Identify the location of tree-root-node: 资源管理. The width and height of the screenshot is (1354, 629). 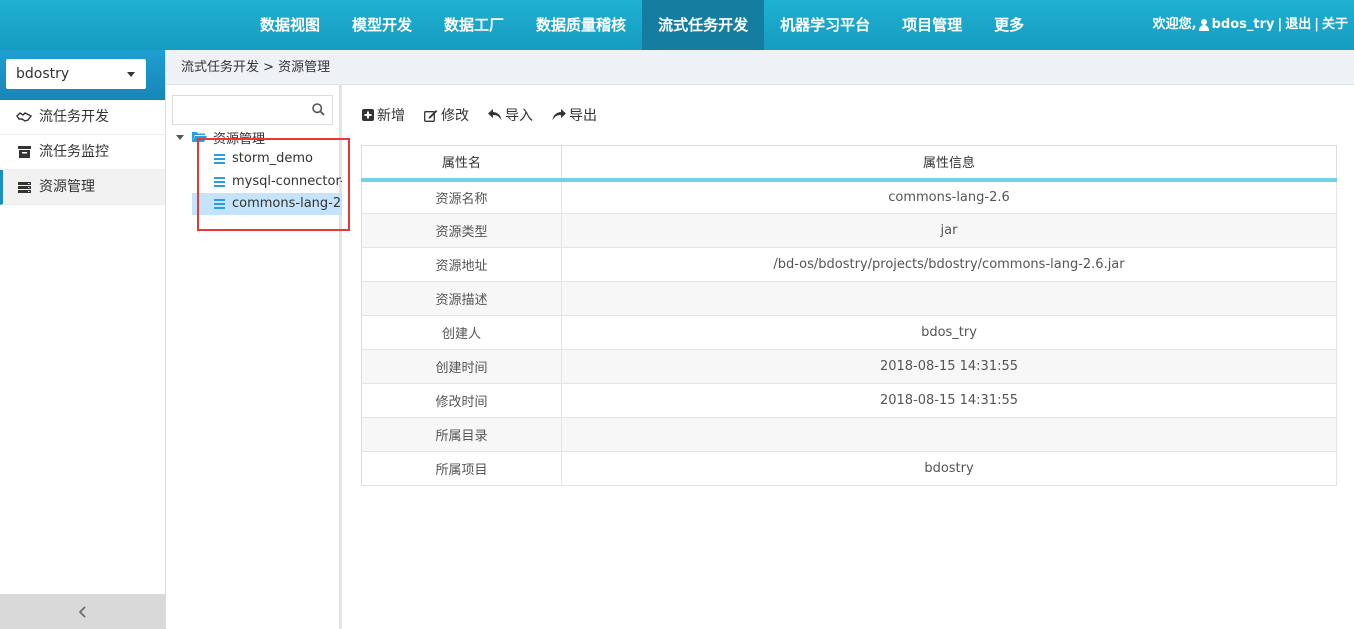
(221, 138).